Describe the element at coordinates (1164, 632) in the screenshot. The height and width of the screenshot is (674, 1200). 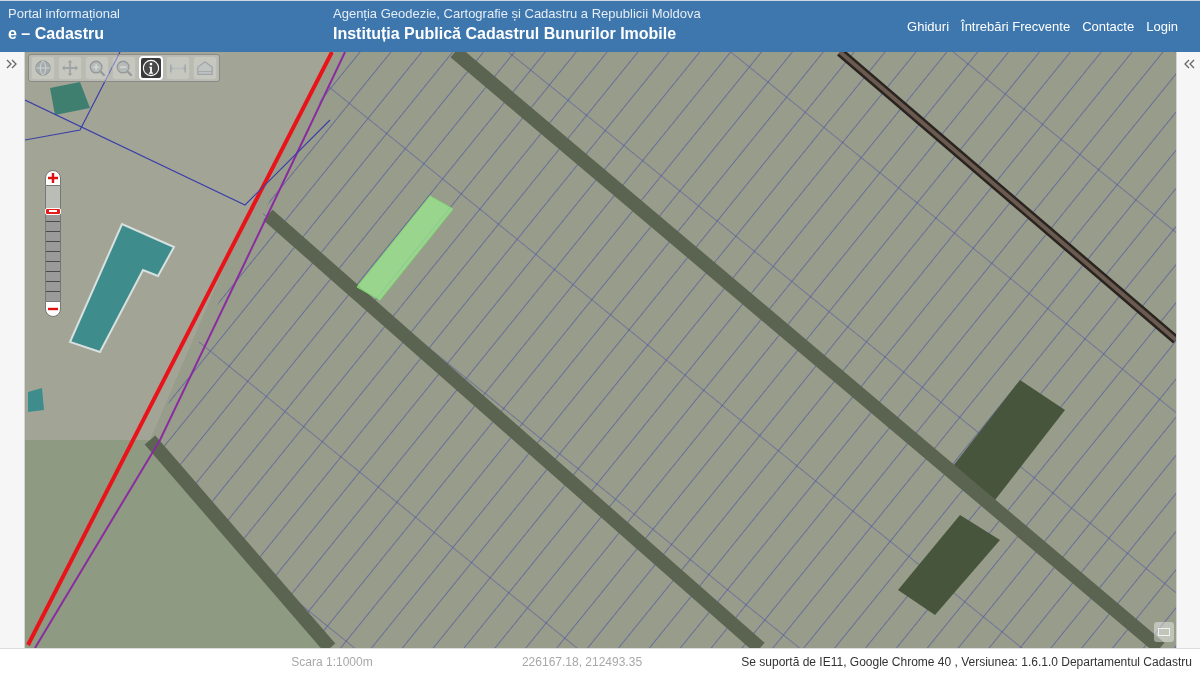
I see `rectangle-outline-icon` at that location.